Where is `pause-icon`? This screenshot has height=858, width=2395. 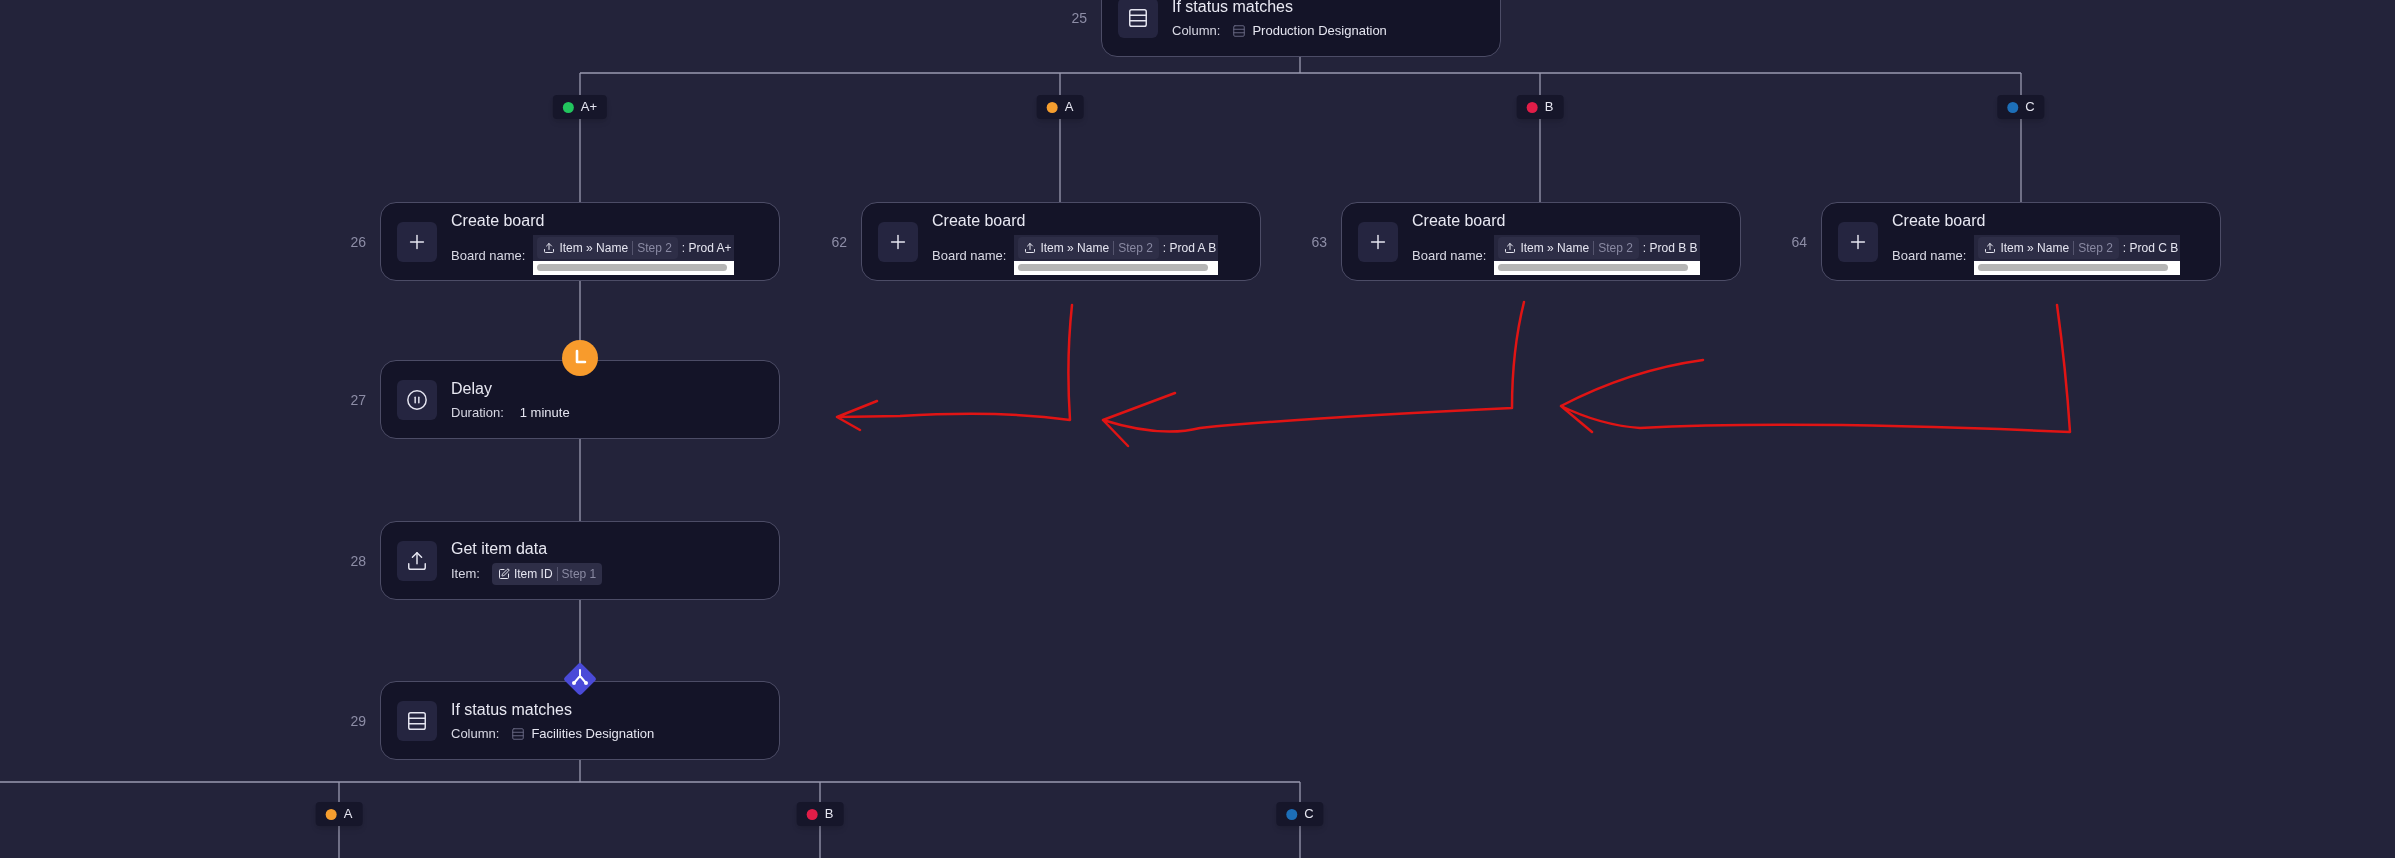 pause-icon is located at coordinates (417, 399).